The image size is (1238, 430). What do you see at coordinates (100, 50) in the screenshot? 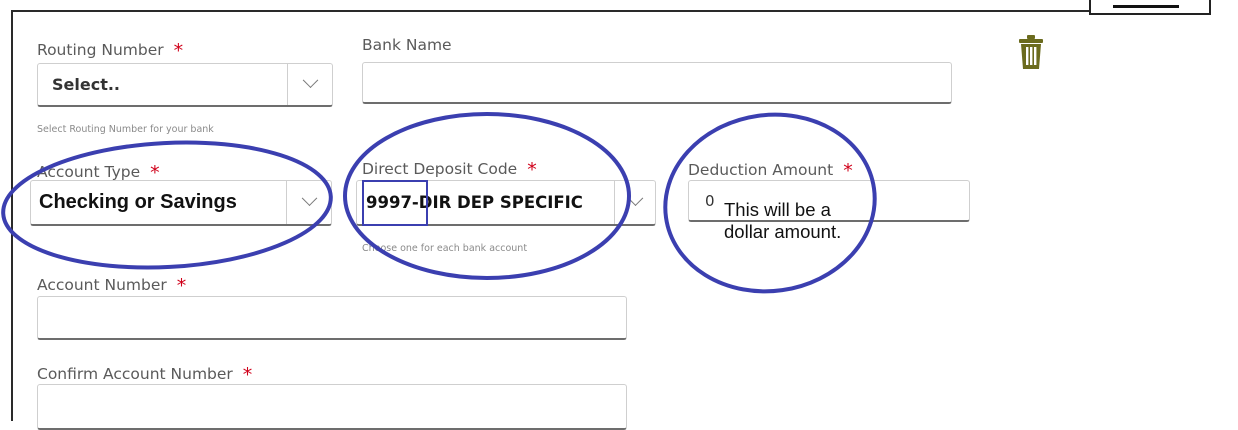
I see `routing-number-label-text: Routing Number` at bounding box center [100, 50].